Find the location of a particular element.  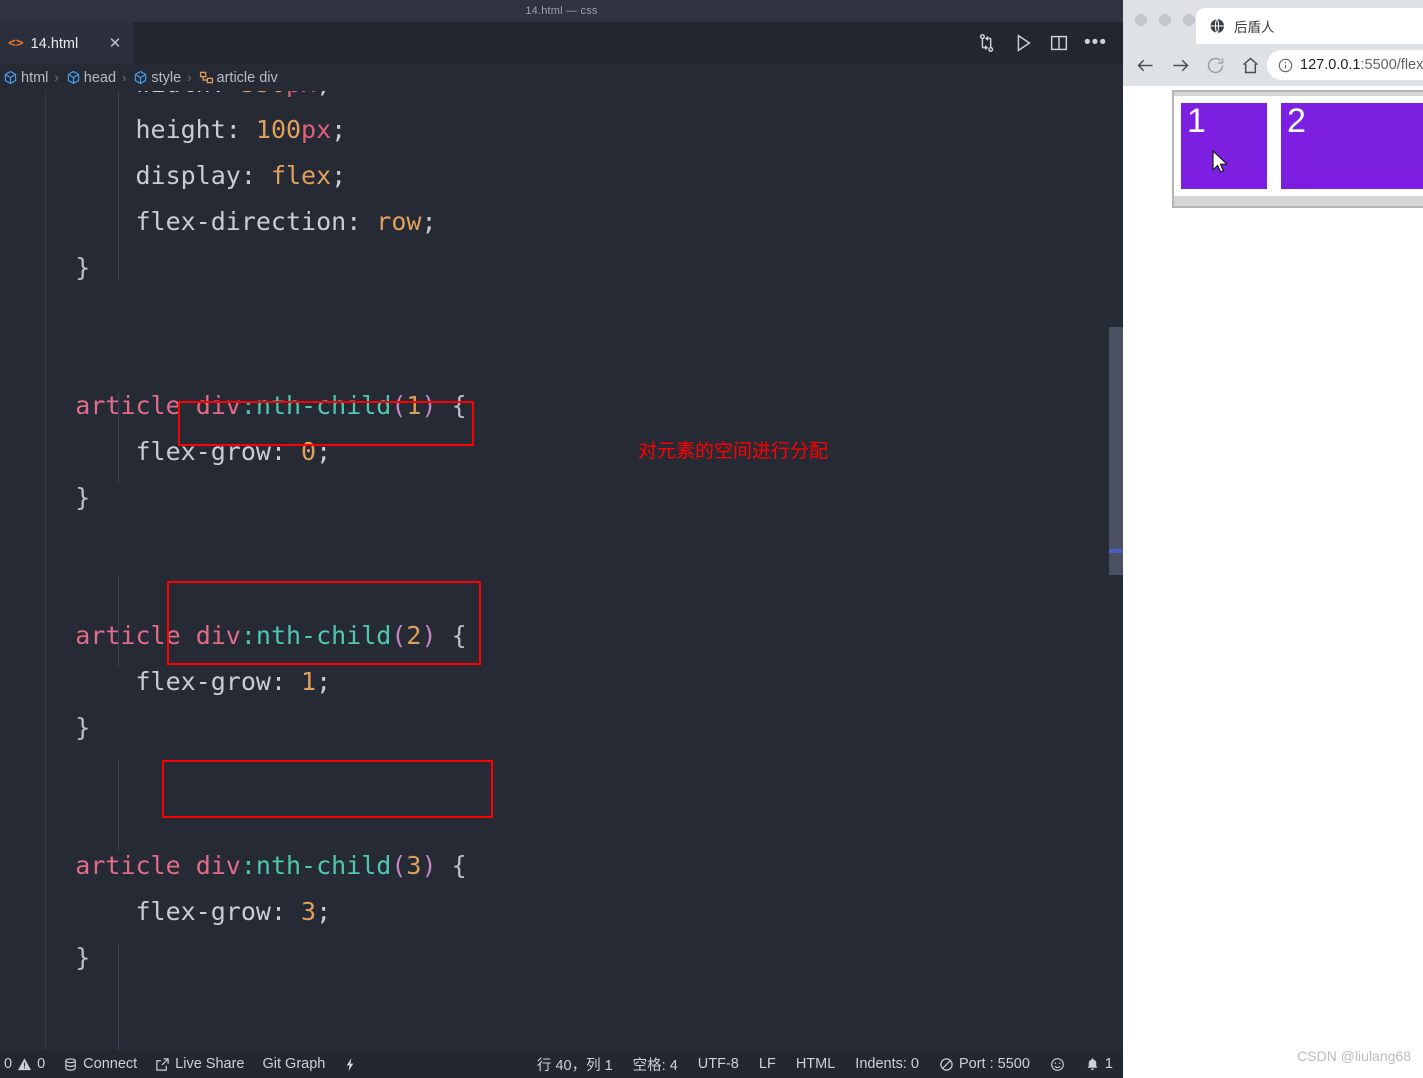

maximize-window-button is located at coordinates (1189, 20).